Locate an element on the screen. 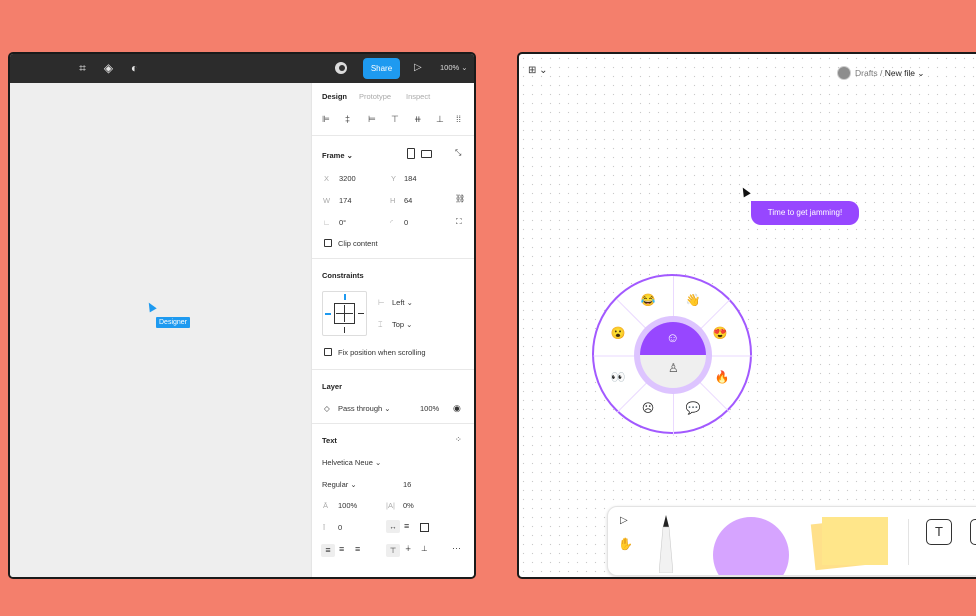  font-size-field: 16 is located at coordinates (407, 484).